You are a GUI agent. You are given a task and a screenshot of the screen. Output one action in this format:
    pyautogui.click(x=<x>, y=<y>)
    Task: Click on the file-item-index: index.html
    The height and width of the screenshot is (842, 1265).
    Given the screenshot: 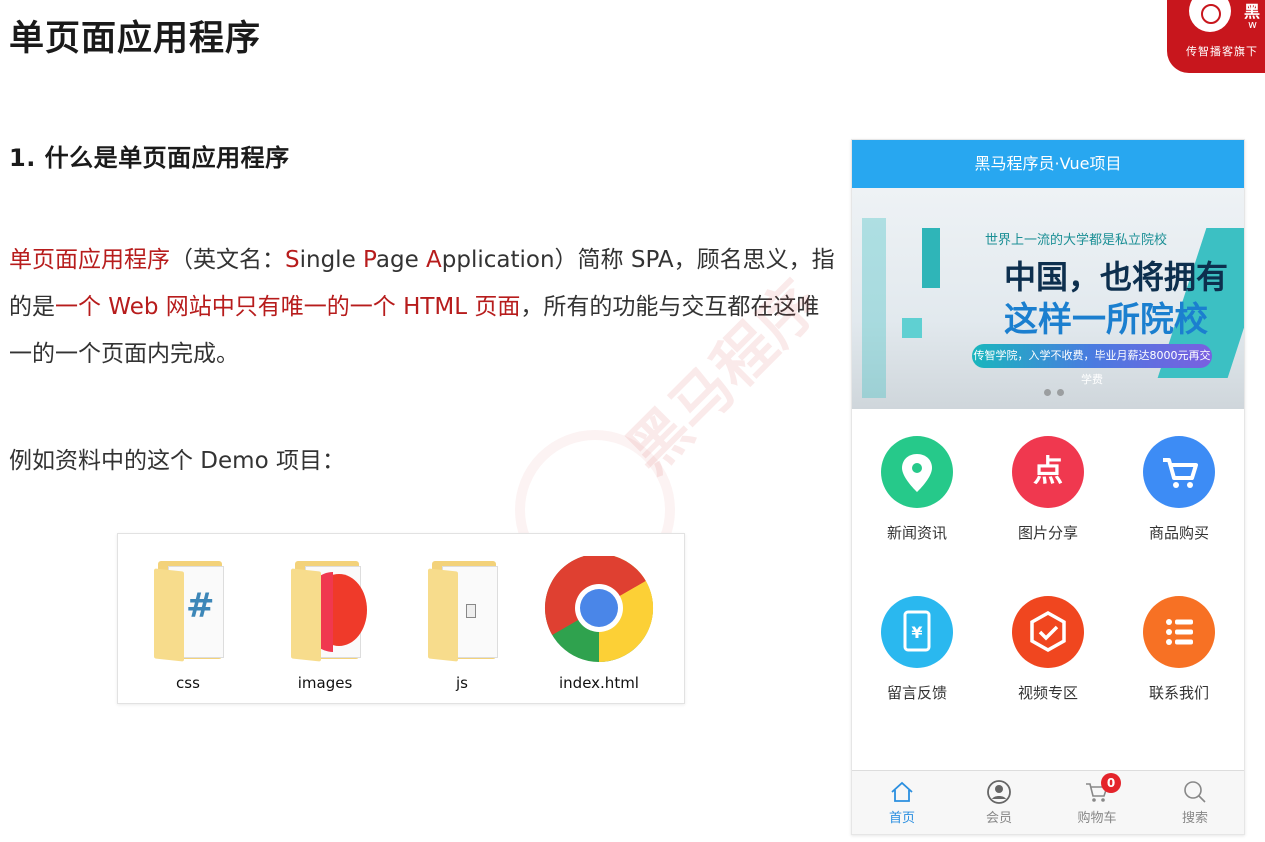 What is the action you would take?
    pyautogui.click(x=599, y=622)
    